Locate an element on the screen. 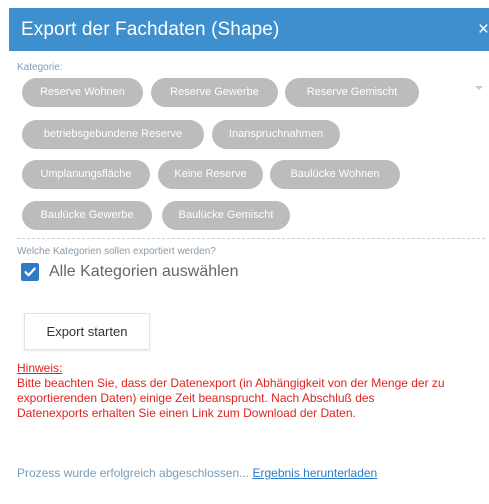 The image size is (489, 504). chip-reserve-gewerbe: Reserve Gewerbe is located at coordinates (214, 92).